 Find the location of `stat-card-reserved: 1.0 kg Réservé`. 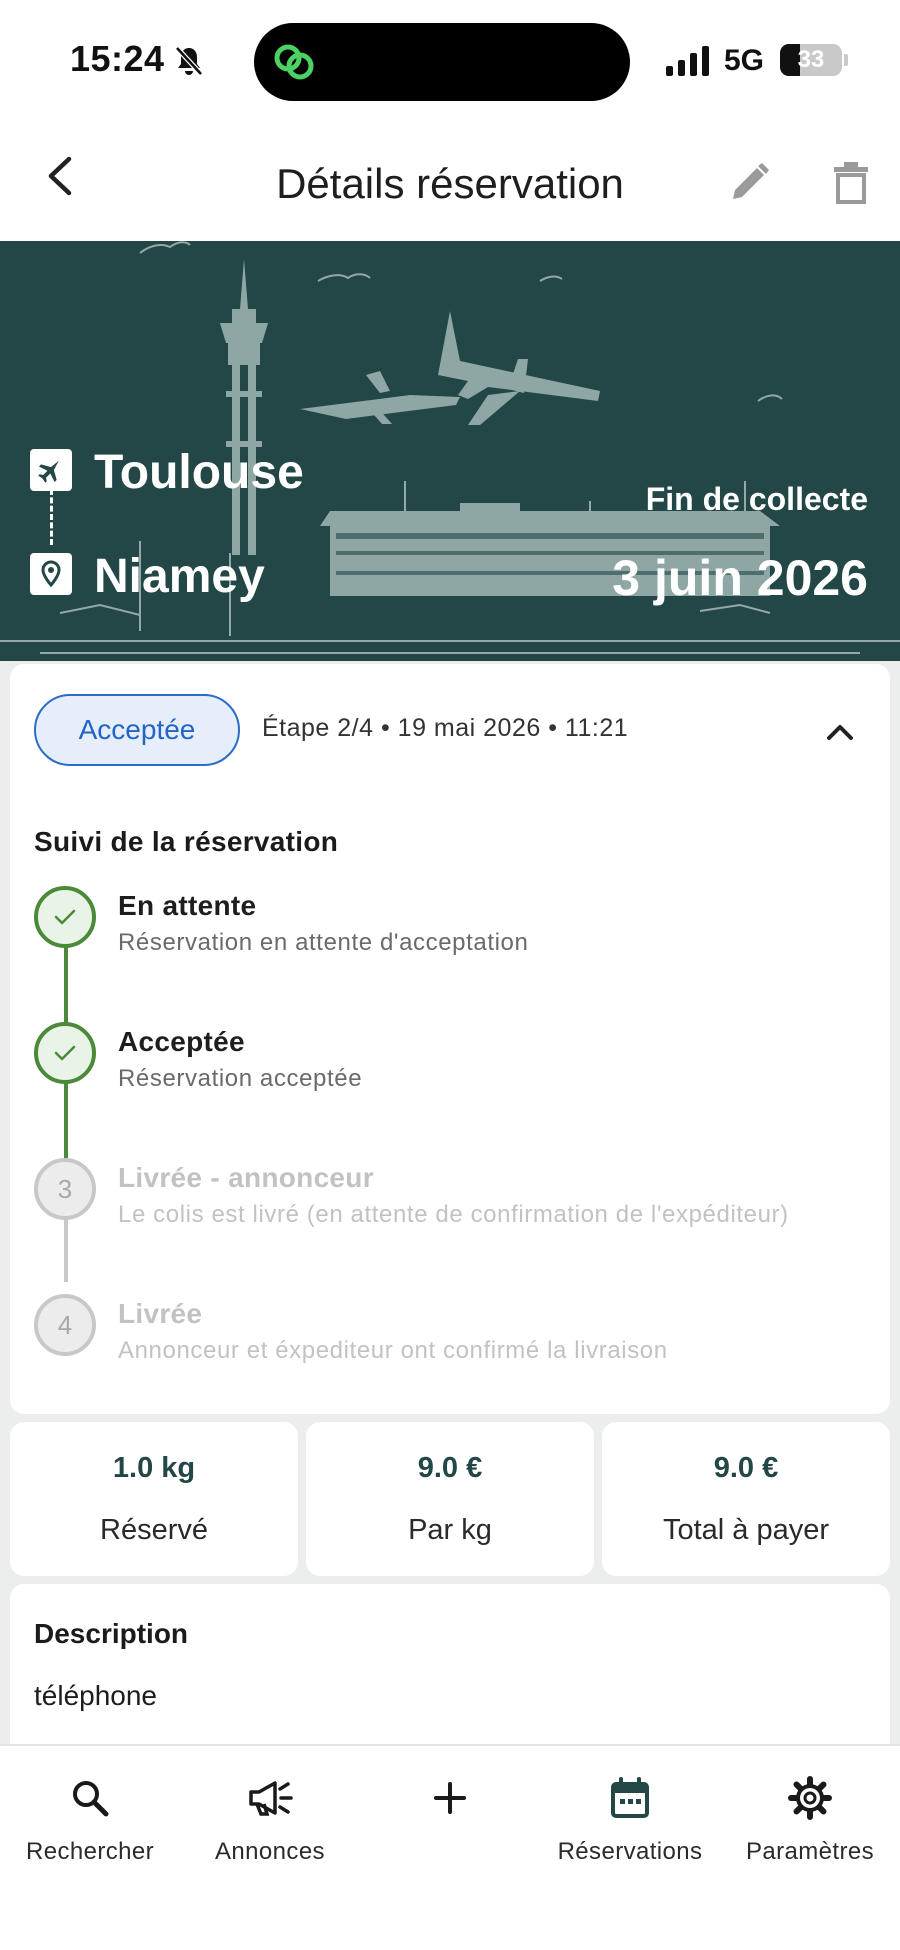

stat-card-reserved: 1.0 kg Réservé is located at coordinates (154, 1499).